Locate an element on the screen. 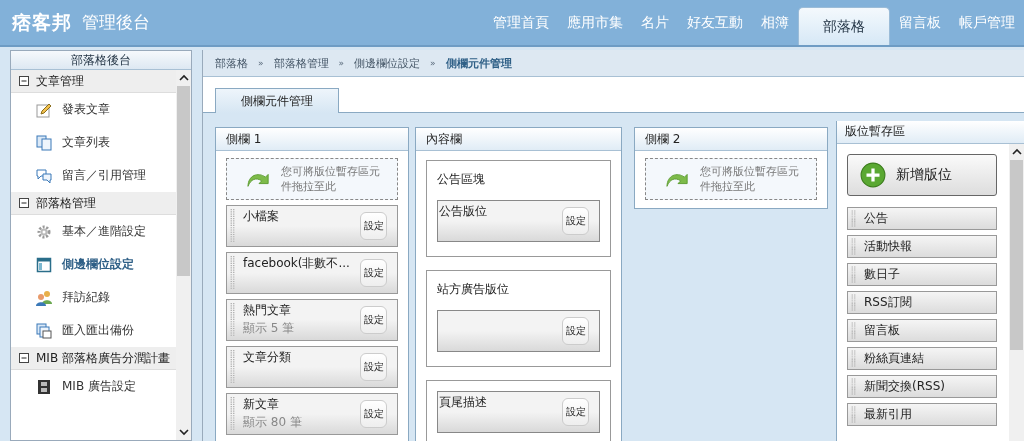  group-header: 文章管理 is located at coordinates (93, 81).